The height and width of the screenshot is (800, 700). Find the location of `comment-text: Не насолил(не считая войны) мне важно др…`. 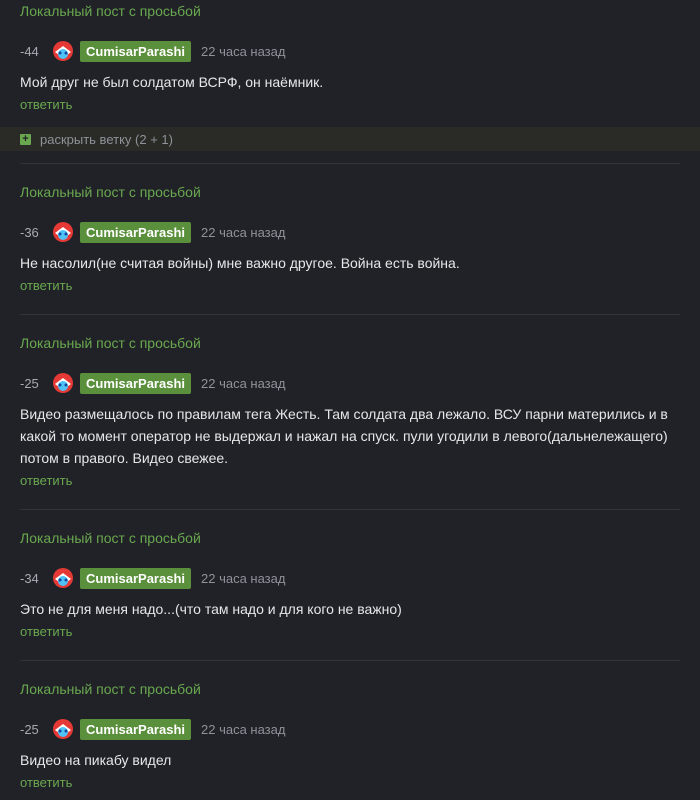

comment-text: Не насолил(не считая войны) мне важно др… is located at coordinates (240, 263).